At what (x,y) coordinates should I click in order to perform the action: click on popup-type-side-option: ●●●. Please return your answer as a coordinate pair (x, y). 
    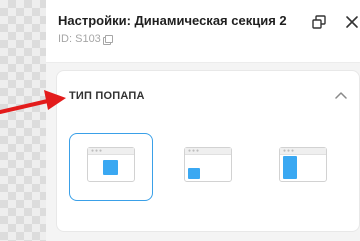
    Looking at the image, I should click on (303, 167).